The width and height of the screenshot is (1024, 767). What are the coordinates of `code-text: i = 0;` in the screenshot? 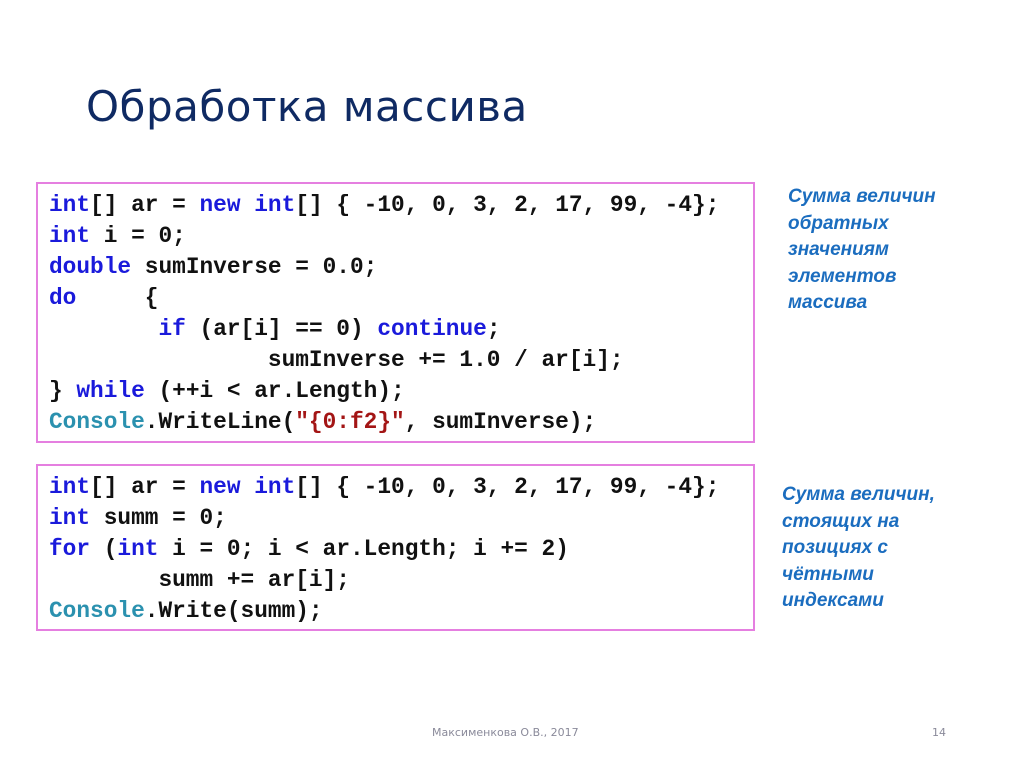 It's located at (138, 236).